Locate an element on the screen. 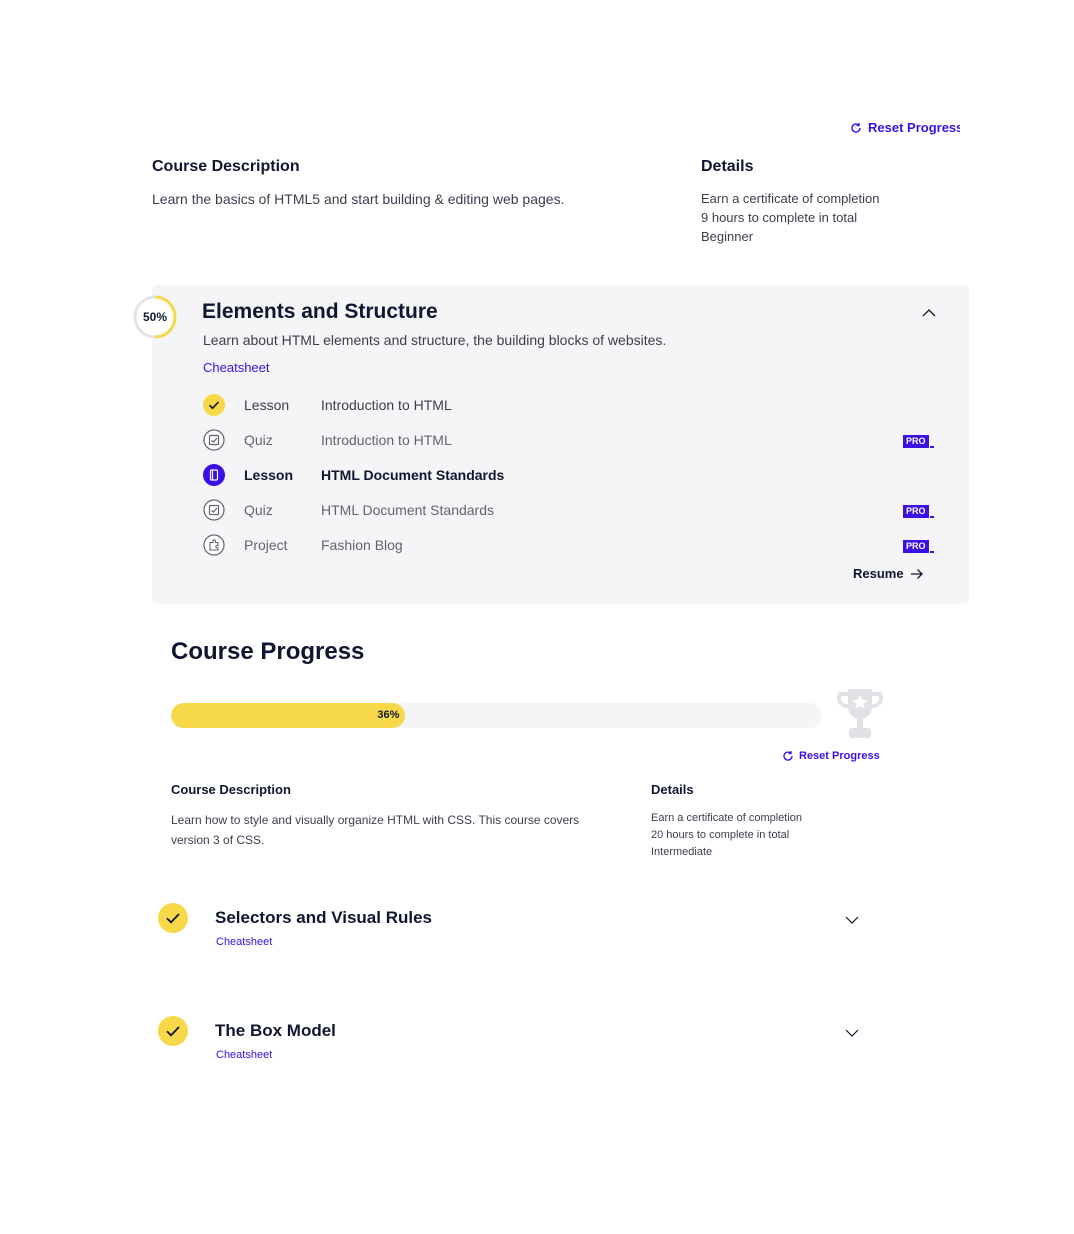  progress-percent: 36% is located at coordinates (388, 715).